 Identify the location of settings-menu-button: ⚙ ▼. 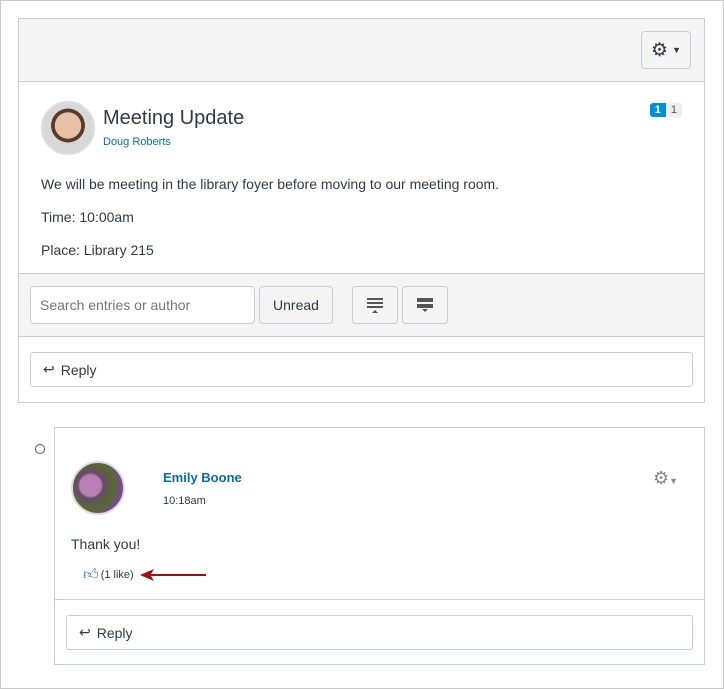
(666, 50).